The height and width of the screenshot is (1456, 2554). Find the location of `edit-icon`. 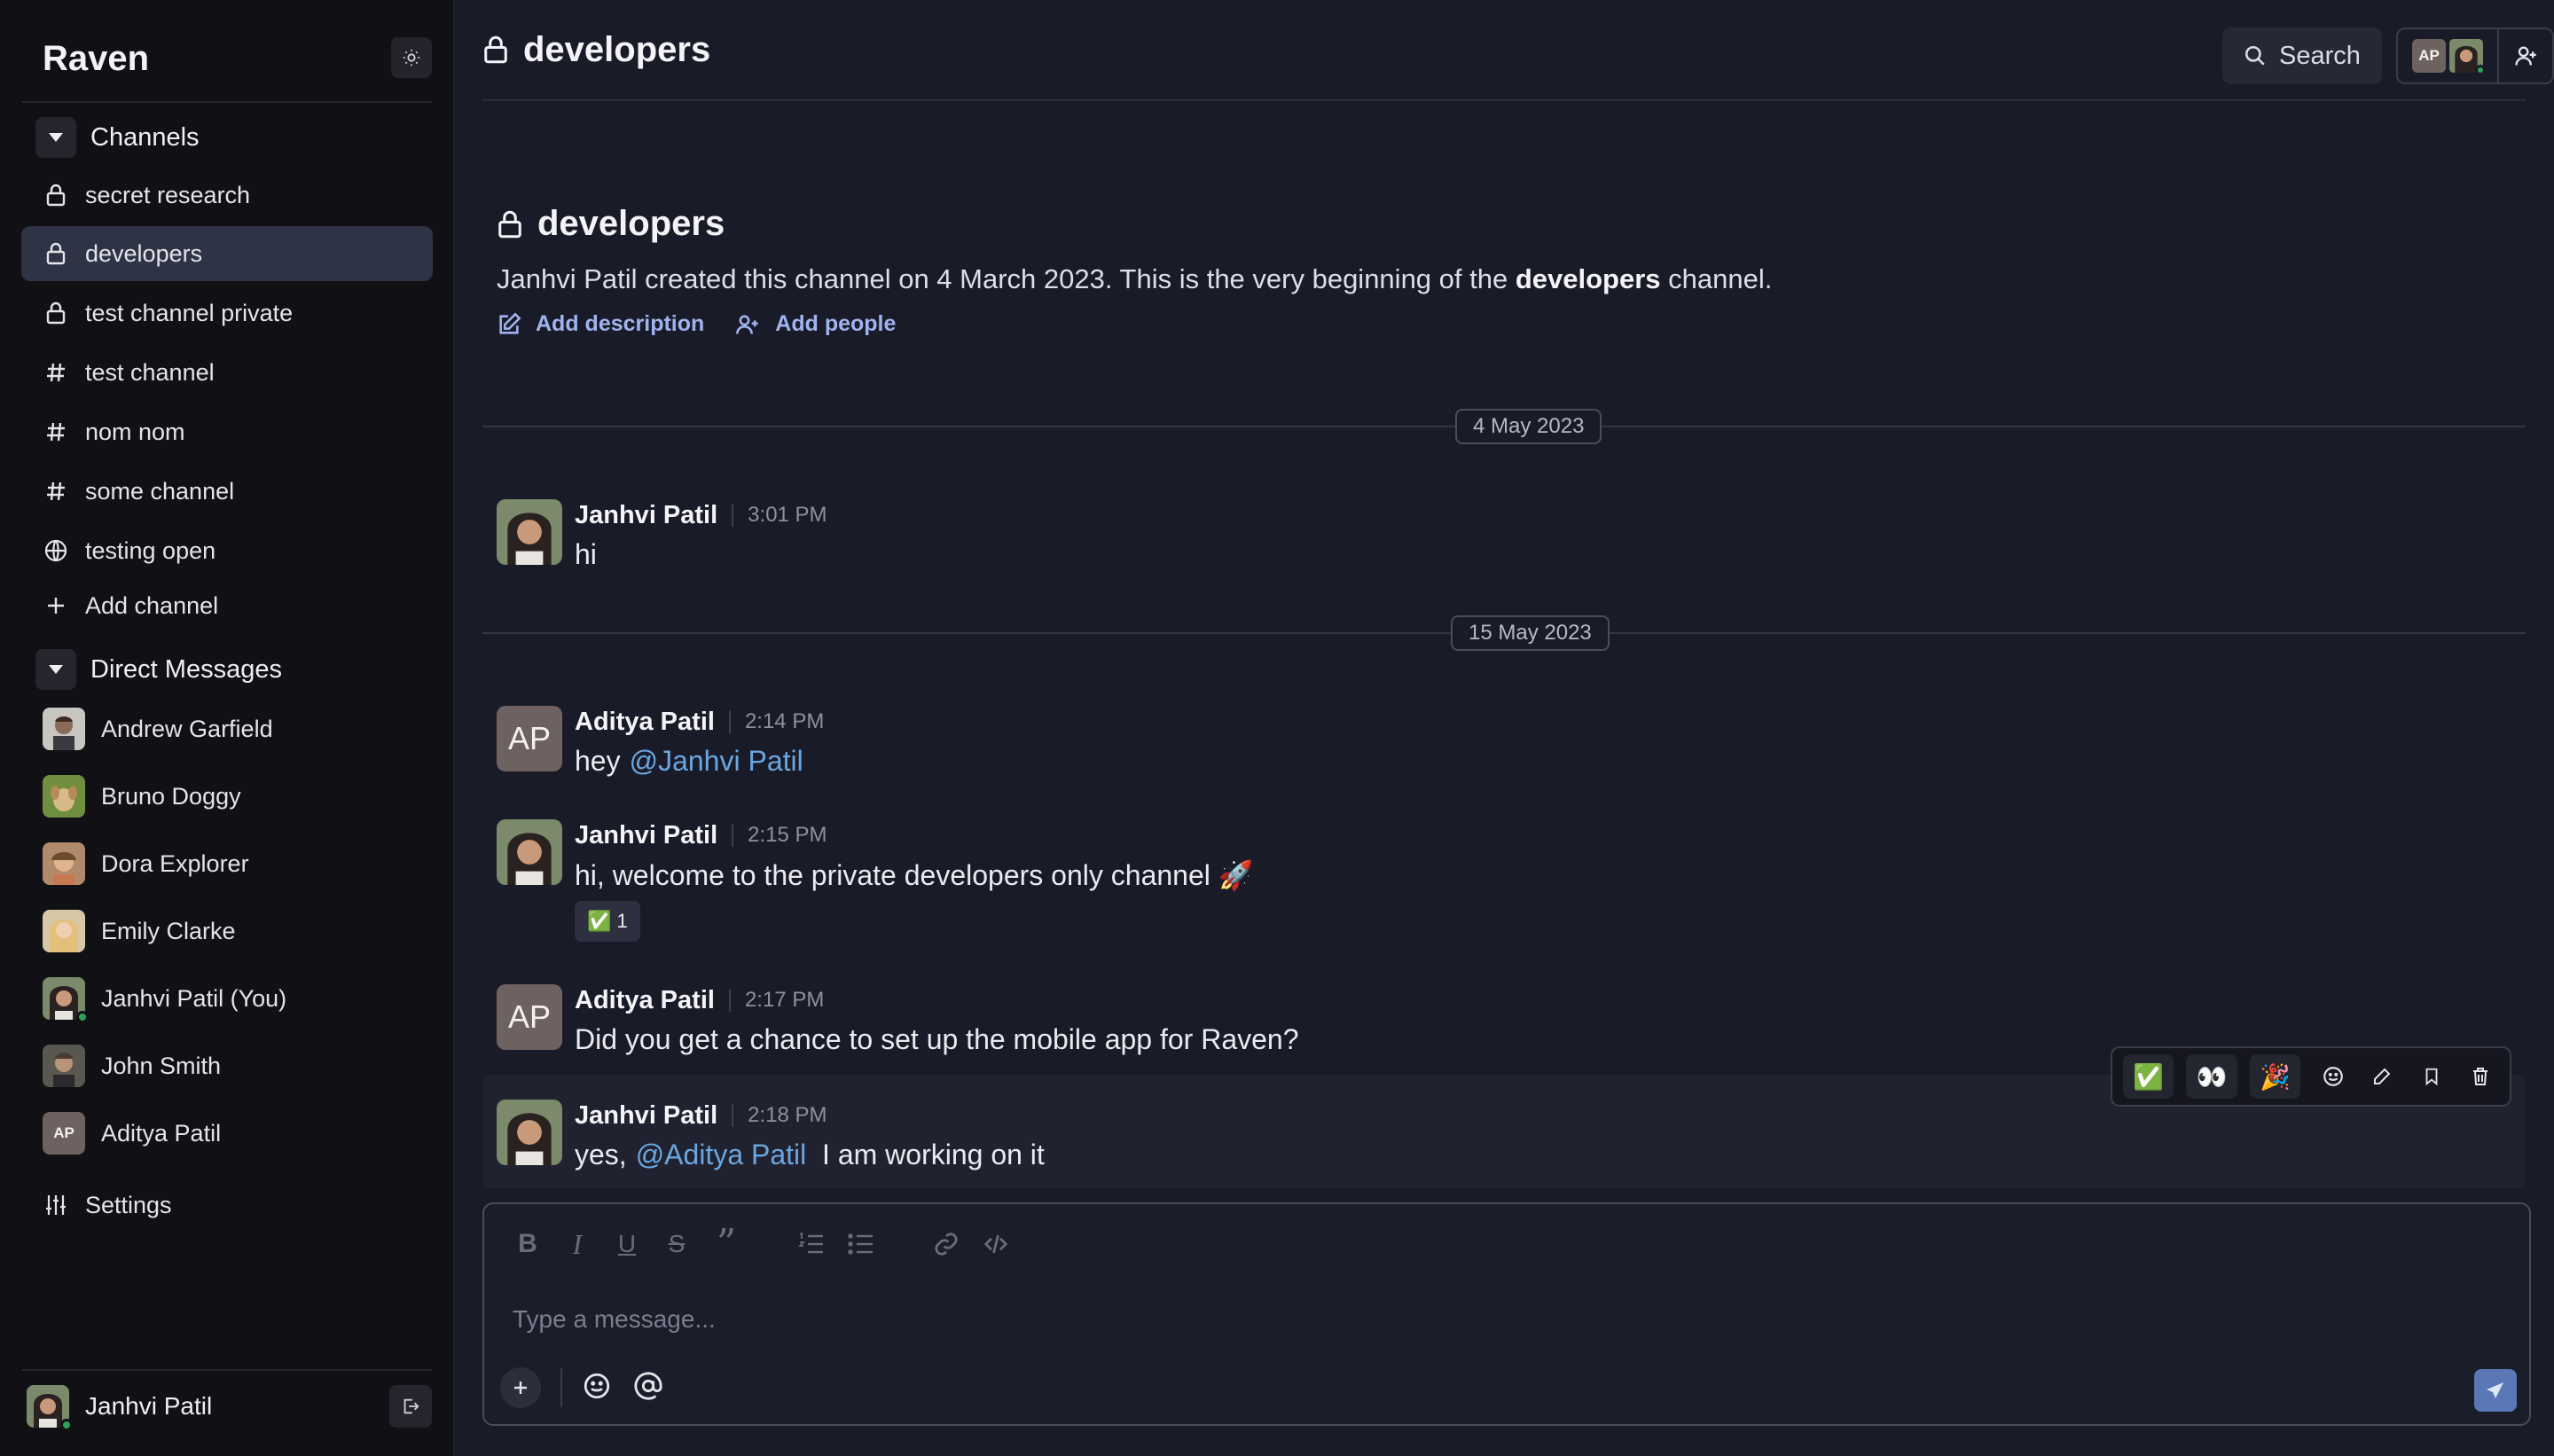

edit-icon is located at coordinates (510, 323).